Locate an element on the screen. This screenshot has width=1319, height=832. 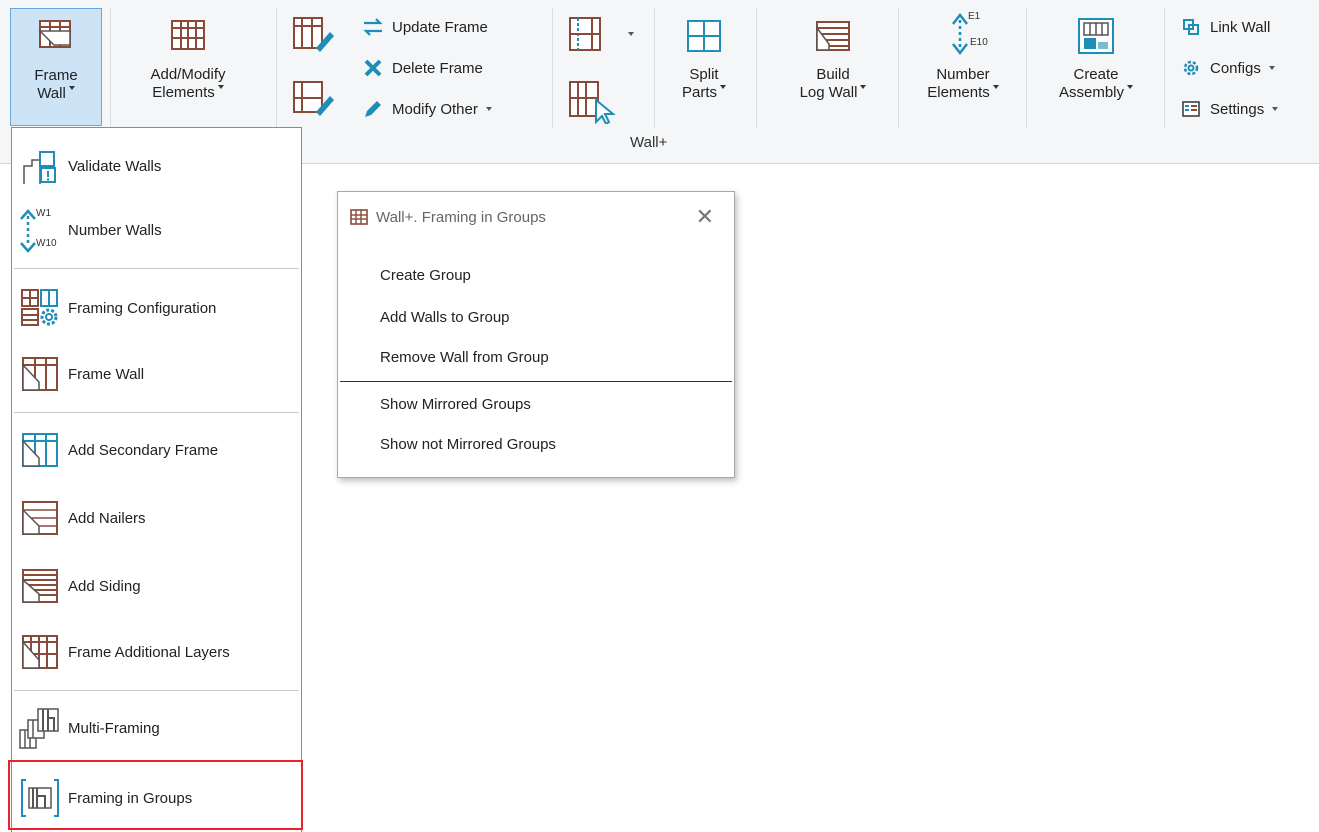
gear-icon is located at coordinates (1191, 68).